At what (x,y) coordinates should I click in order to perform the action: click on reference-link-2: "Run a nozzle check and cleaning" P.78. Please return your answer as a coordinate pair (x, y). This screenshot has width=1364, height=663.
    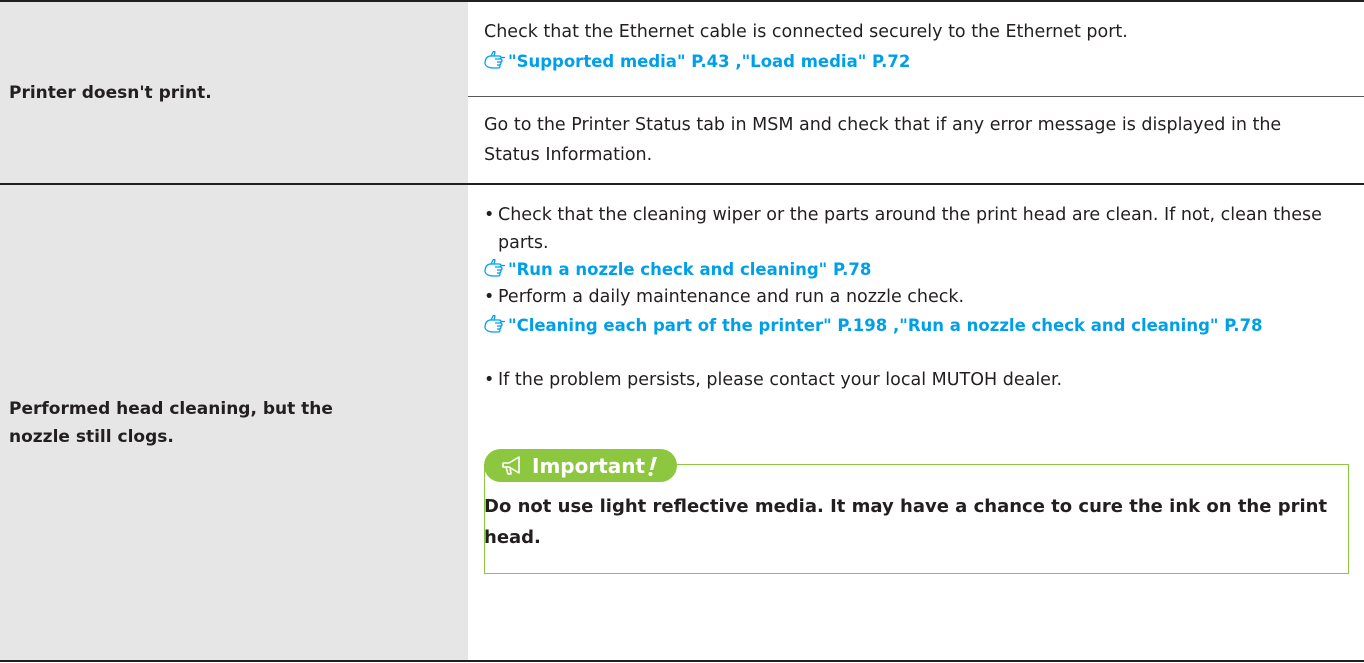
    Looking at the image, I should click on (677, 270).